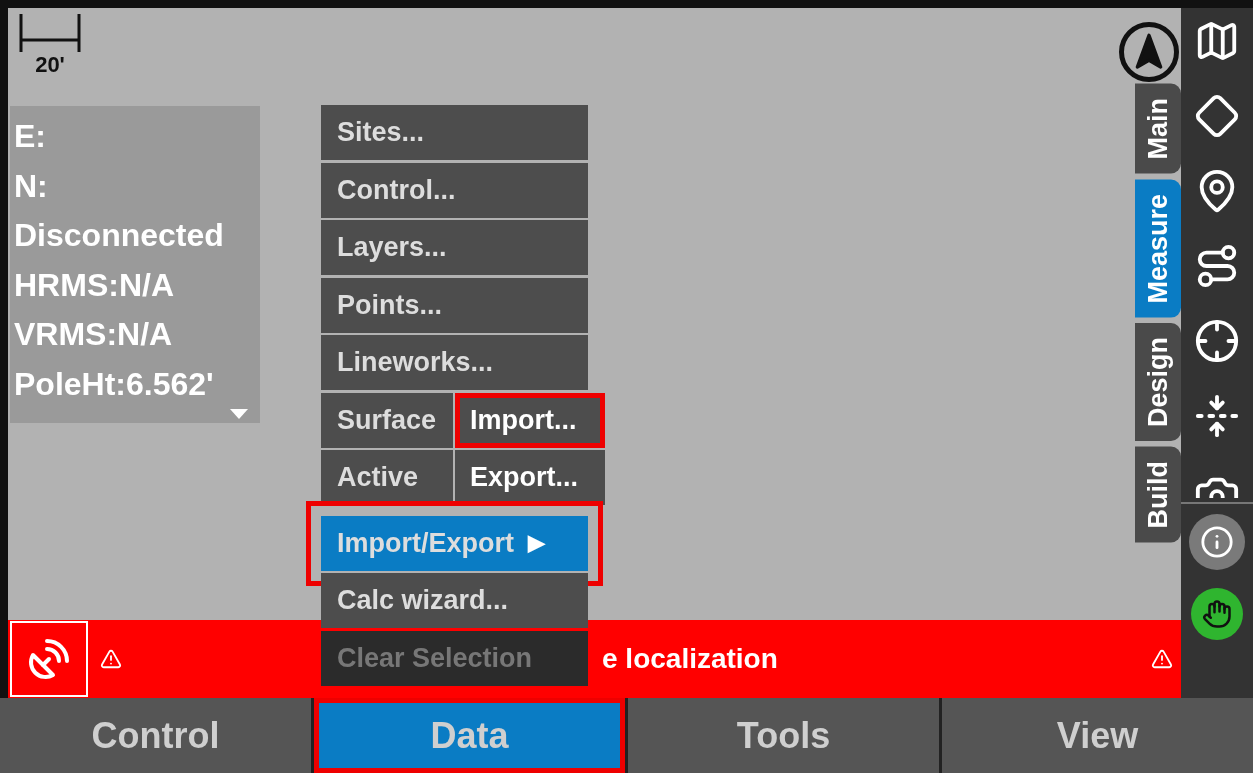 The image size is (1253, 773). What do you see at coordinates (536, 543) in the screenshot?
I see `submenu-arrow: ▶` at bounding box center [536, 543].